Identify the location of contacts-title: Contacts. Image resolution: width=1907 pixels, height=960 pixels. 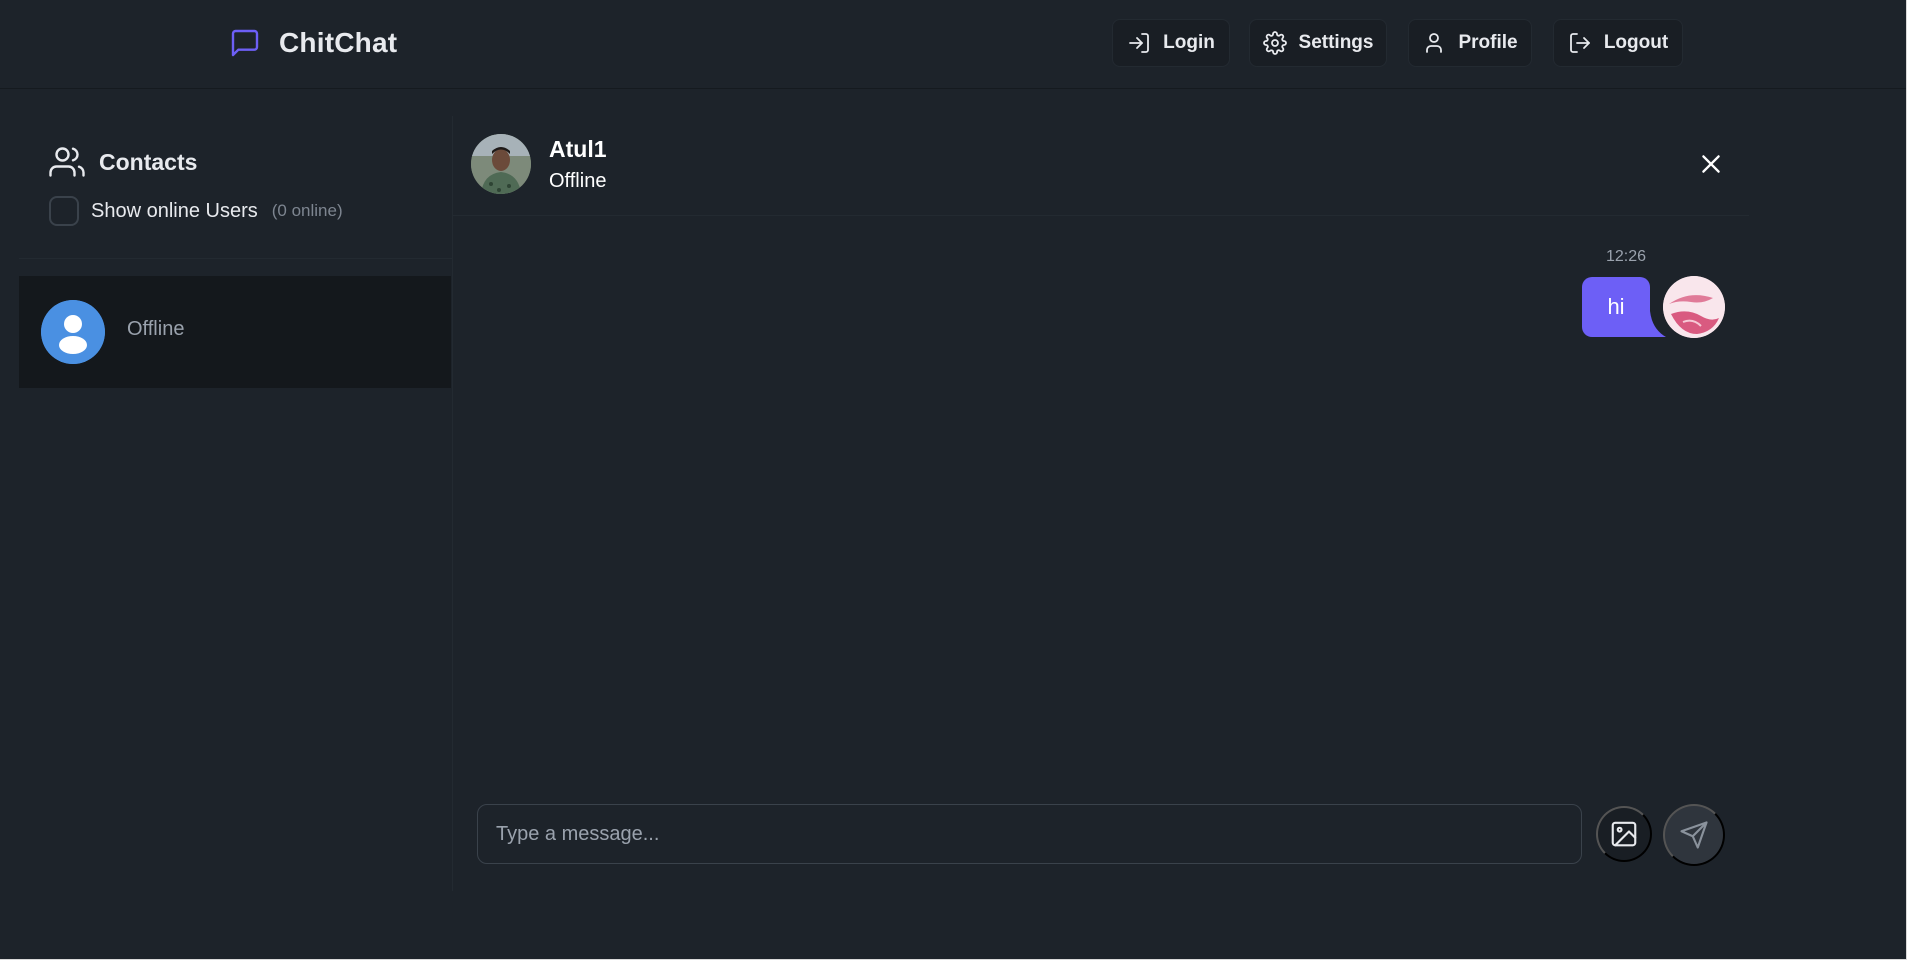
(148, 161).